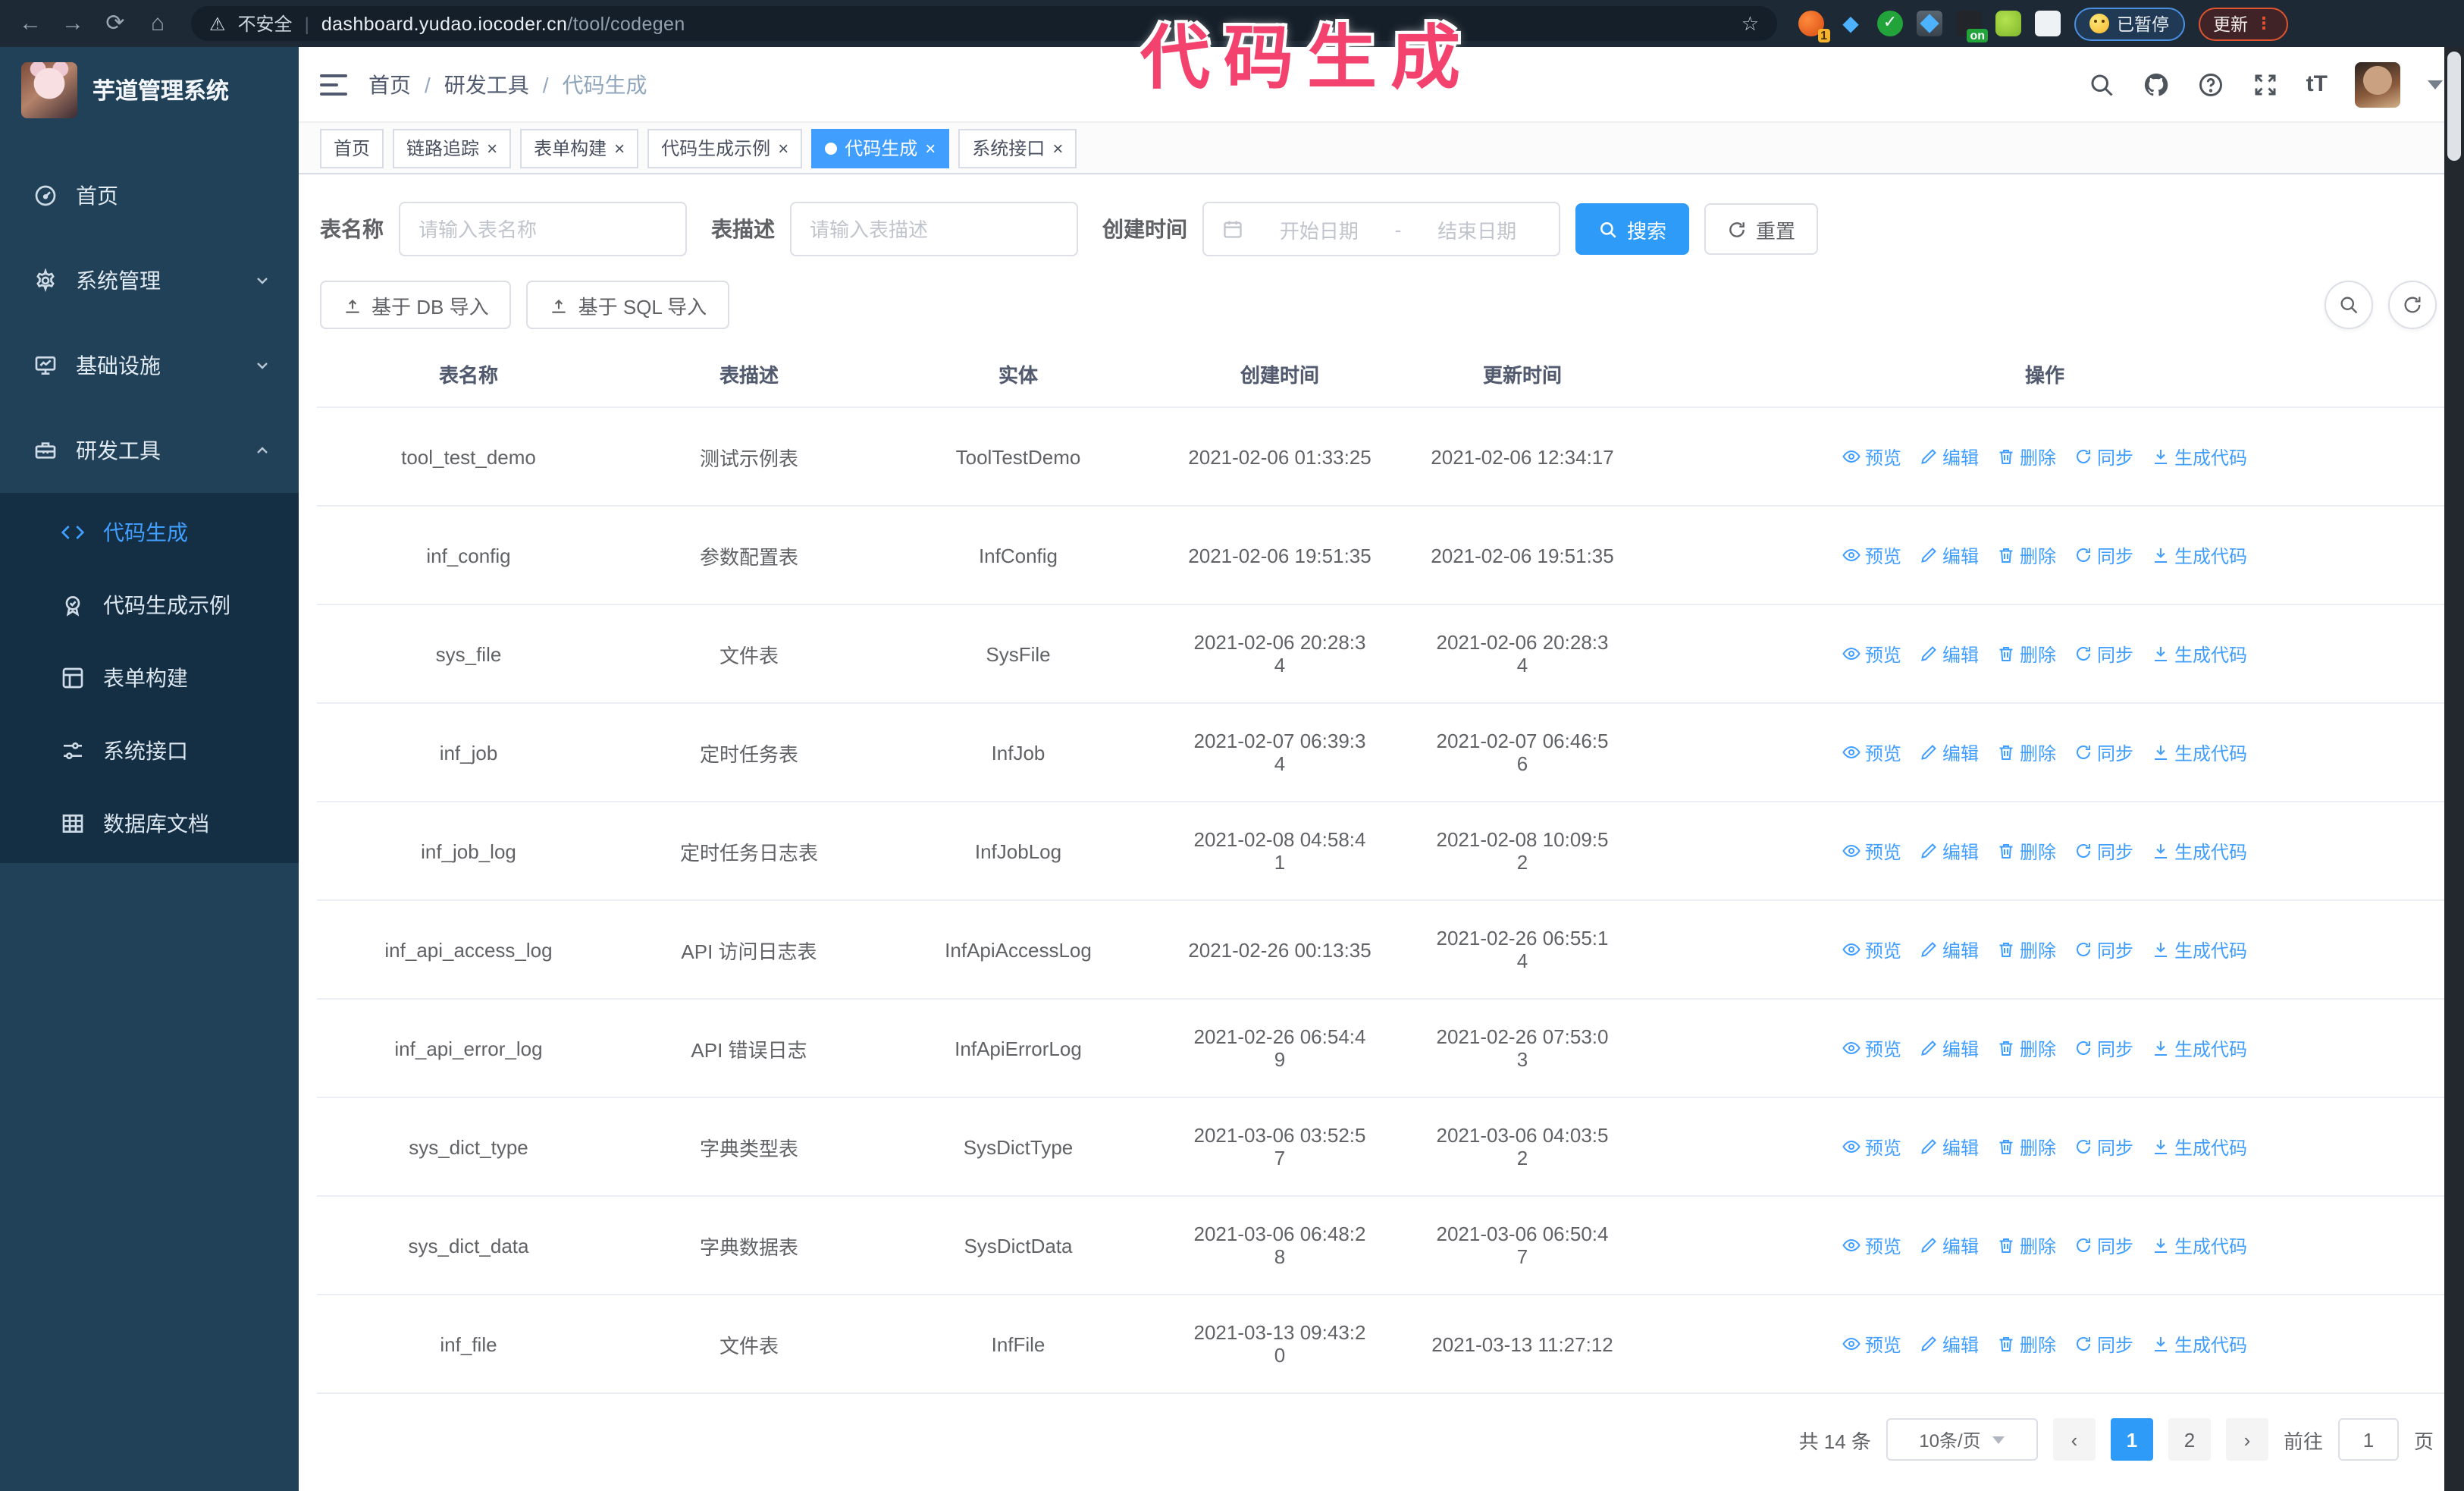 The height and width of the screenshot is (1491, 2464). Describe the element at coordinates (150, 605) in the screenshot. I see `sidebar-subitem-代码生成示例: 代码生成示例` at that location.